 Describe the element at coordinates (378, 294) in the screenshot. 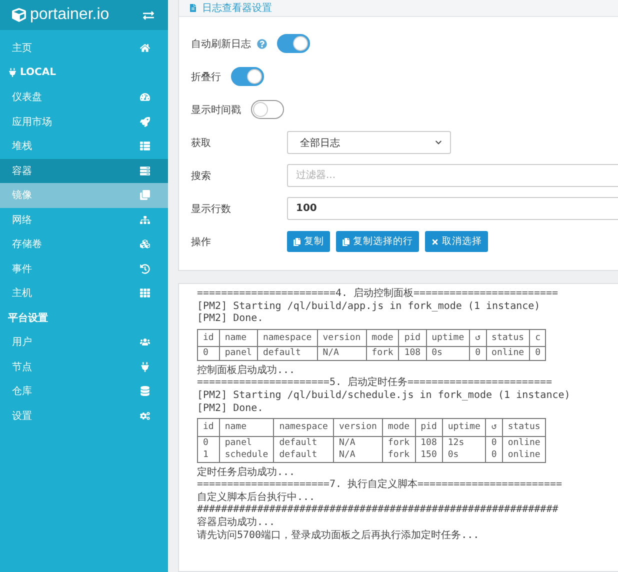

I see `log-line: =======================4. 启动控制面板========================` at that location.